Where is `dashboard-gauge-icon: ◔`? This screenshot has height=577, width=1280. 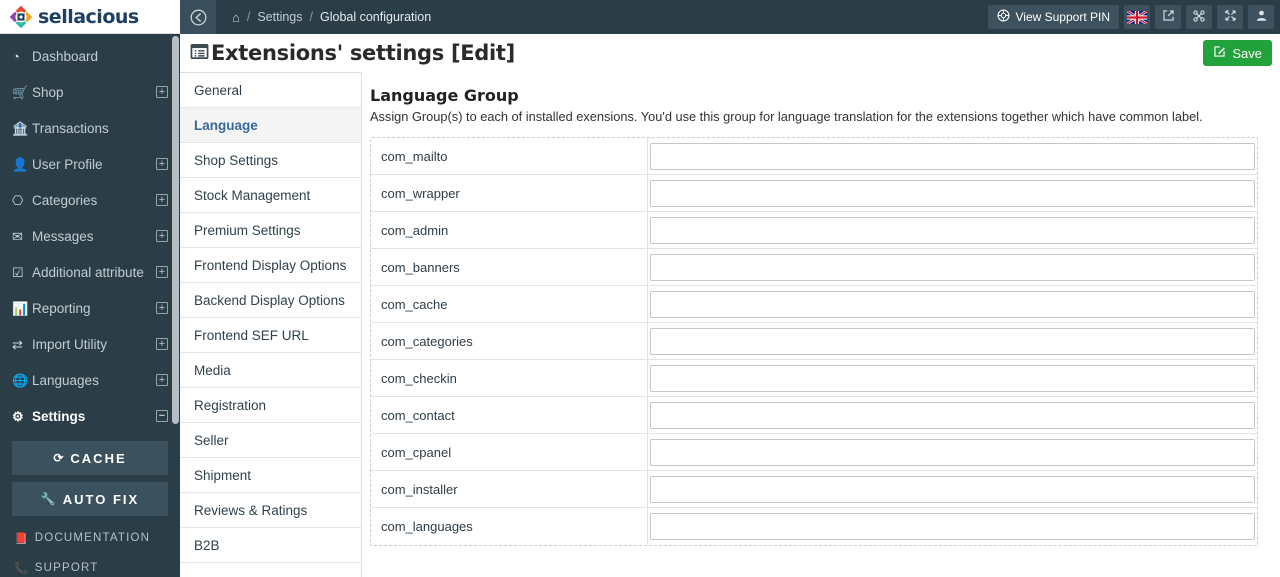 dashboard-gauge-icon: ◔ is located at coordinates (16, 56).